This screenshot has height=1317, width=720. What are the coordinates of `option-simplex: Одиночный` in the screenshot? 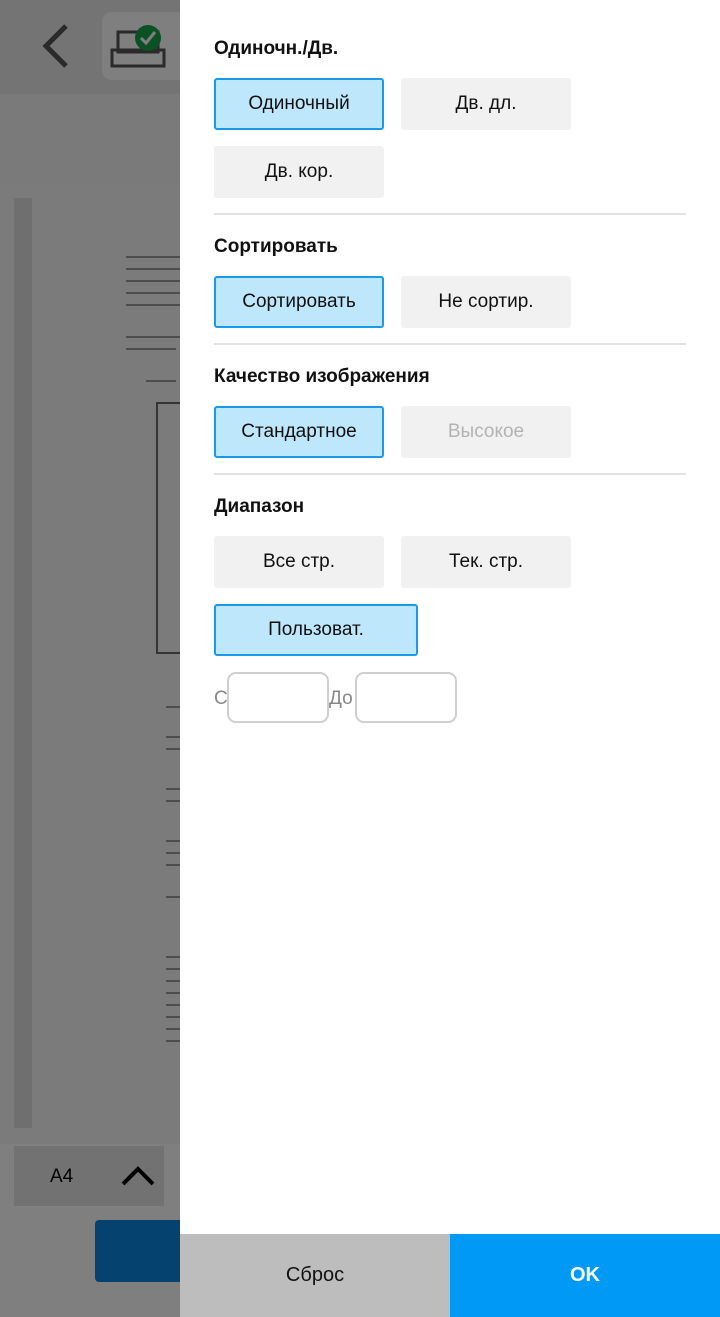 It's located at (299, 104).